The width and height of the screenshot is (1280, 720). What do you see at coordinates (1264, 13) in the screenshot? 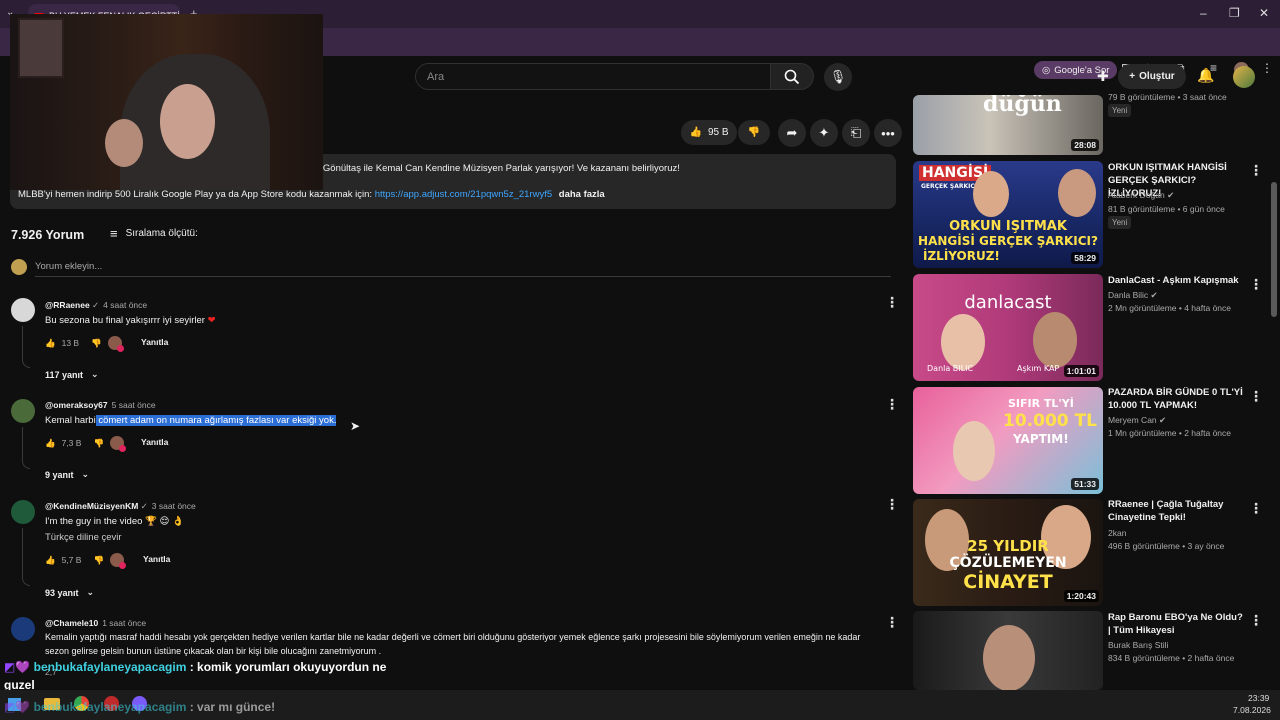
I see `window-close-icon: ✕` at bounding box center [1264, 13].